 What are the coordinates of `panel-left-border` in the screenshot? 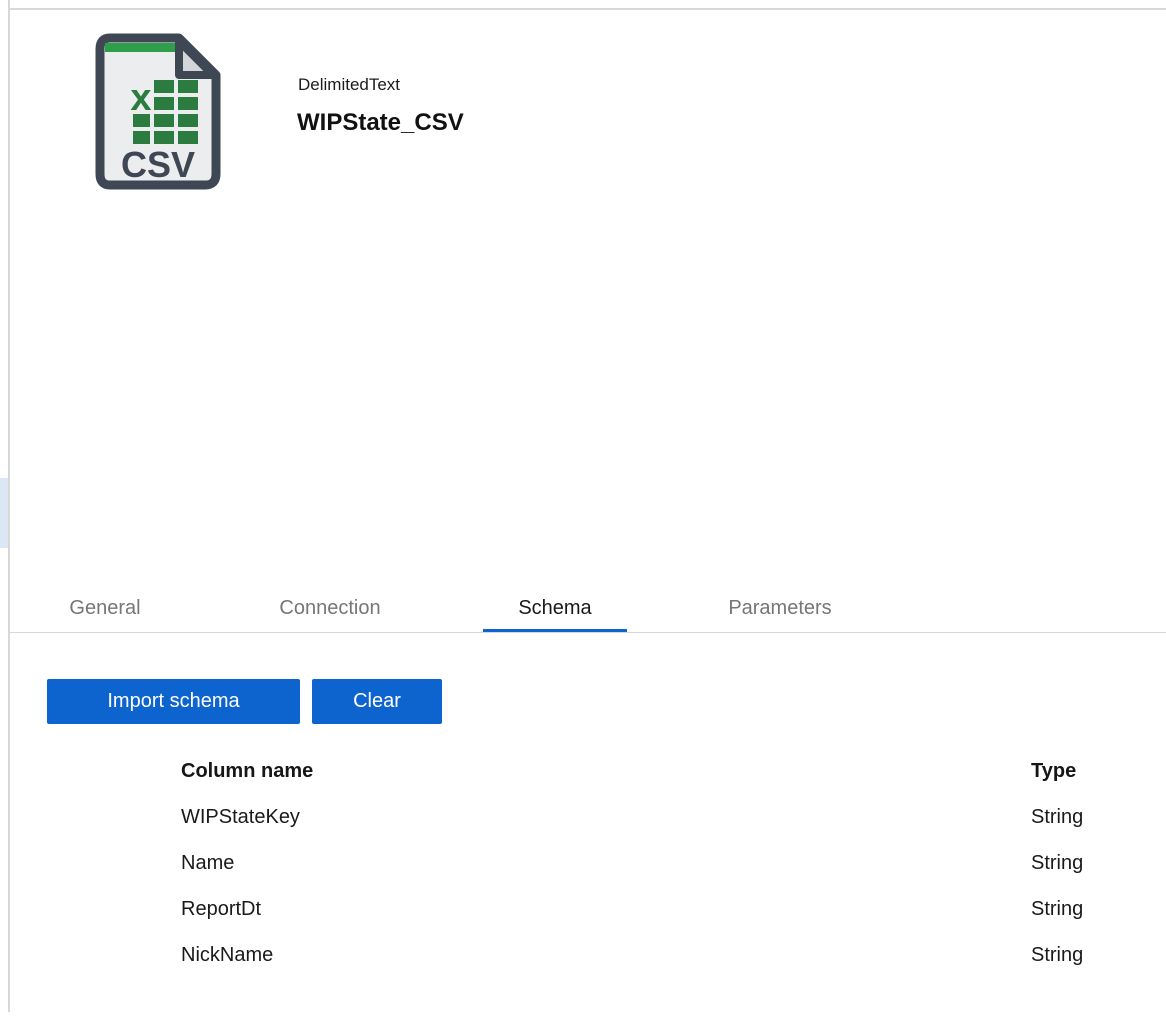 It's located at (9, 506).